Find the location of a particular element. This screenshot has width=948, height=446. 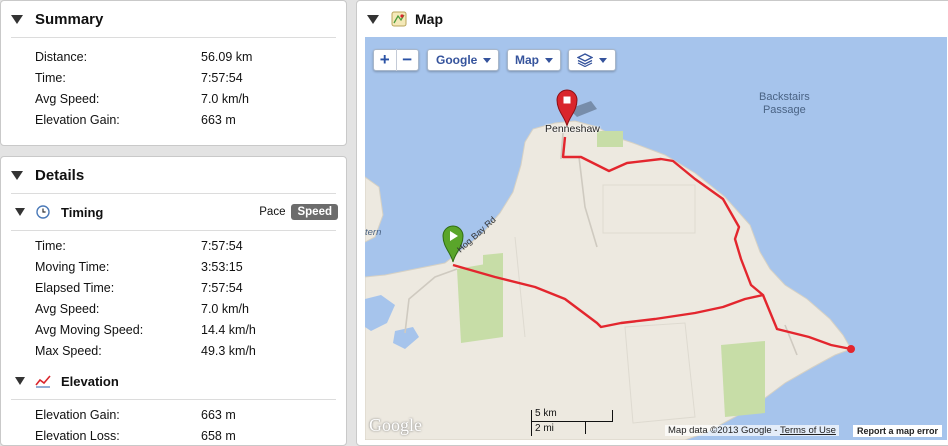

timing-row-time: Time: 7:57:54 is located at coordinates (173, 245).